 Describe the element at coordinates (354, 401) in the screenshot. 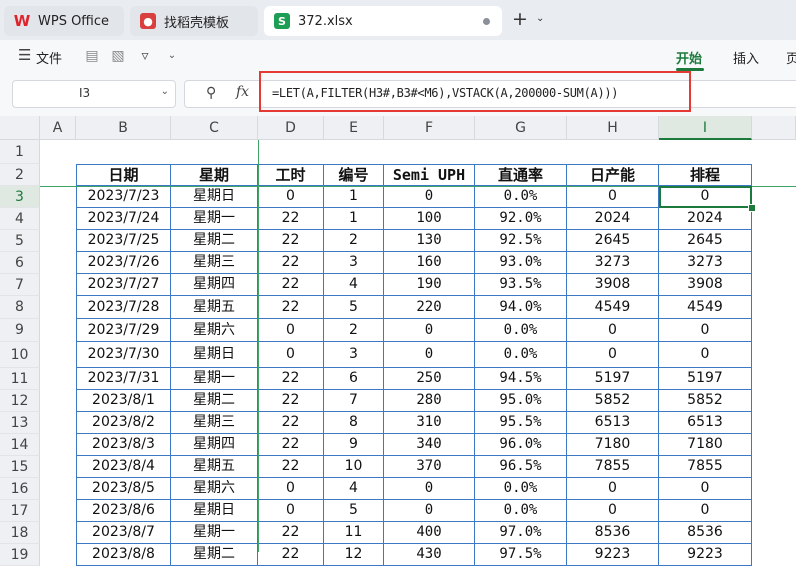

I see `table-cell: 7` at that location.